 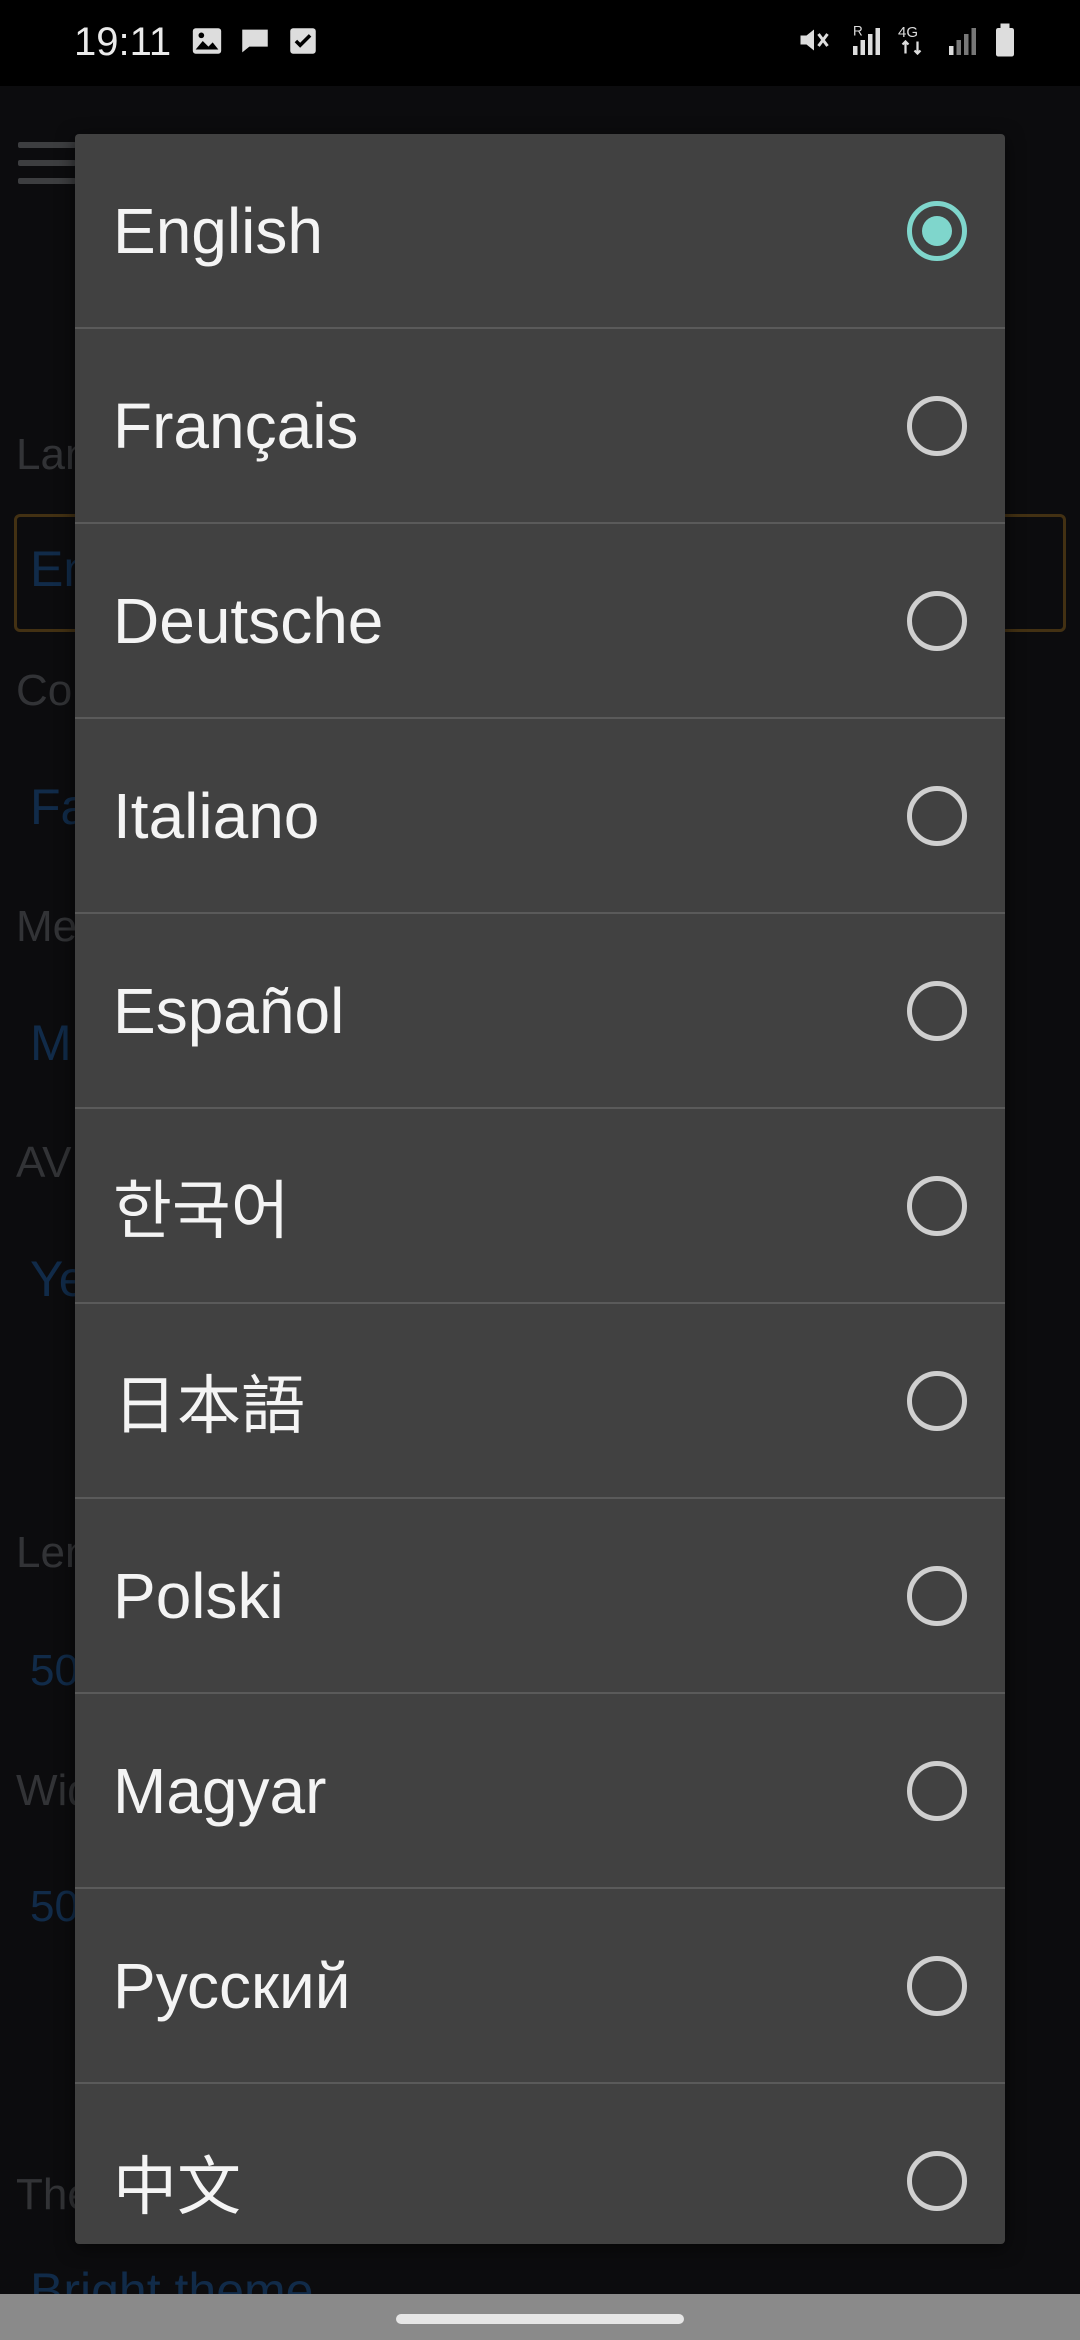 What do you see at coordinates (201, 1210) in the screenshot?
I see `option-label: 한국어` at bounding box center [201, 1210].